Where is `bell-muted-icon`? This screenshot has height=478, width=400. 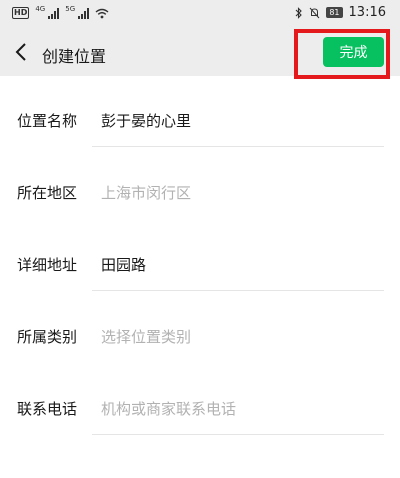
bell-muted-icon is located at coordinates (314, 12).